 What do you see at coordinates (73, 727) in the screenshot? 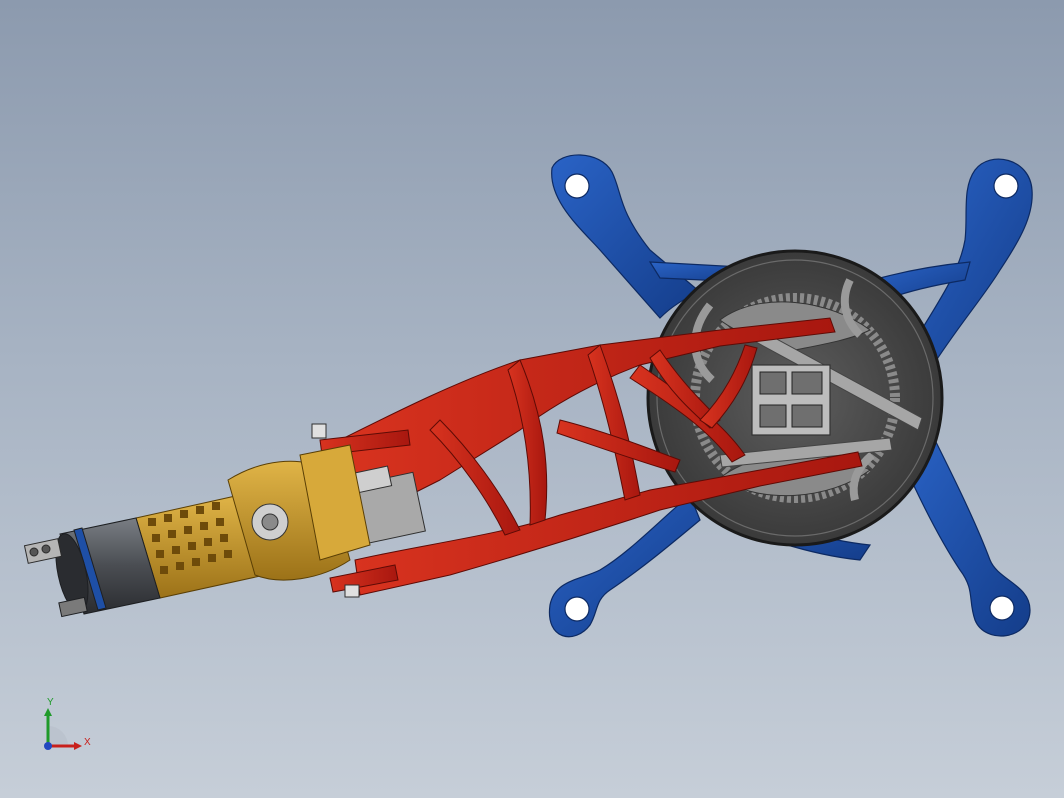
I see `reference-triad: Y X` at bounding box center [73, 727].